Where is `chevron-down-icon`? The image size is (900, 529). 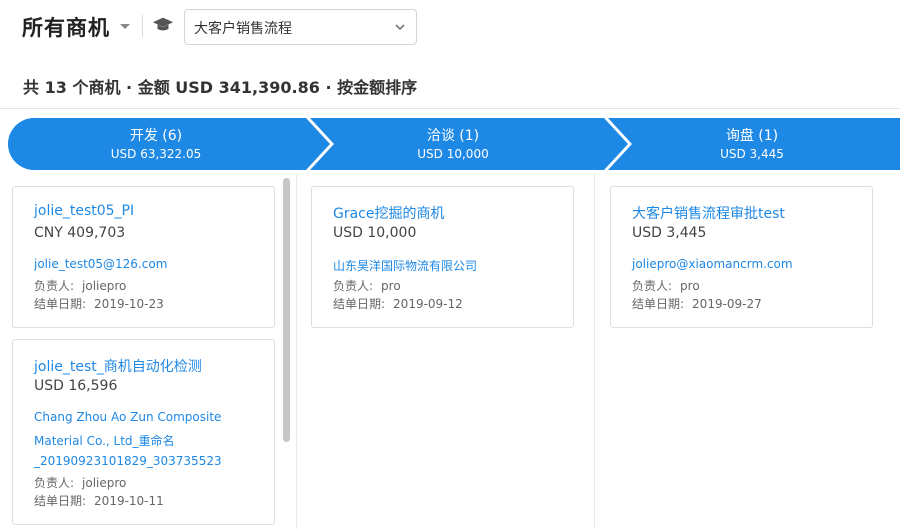
chevron-down-icon is located at coordinates (400, 27).